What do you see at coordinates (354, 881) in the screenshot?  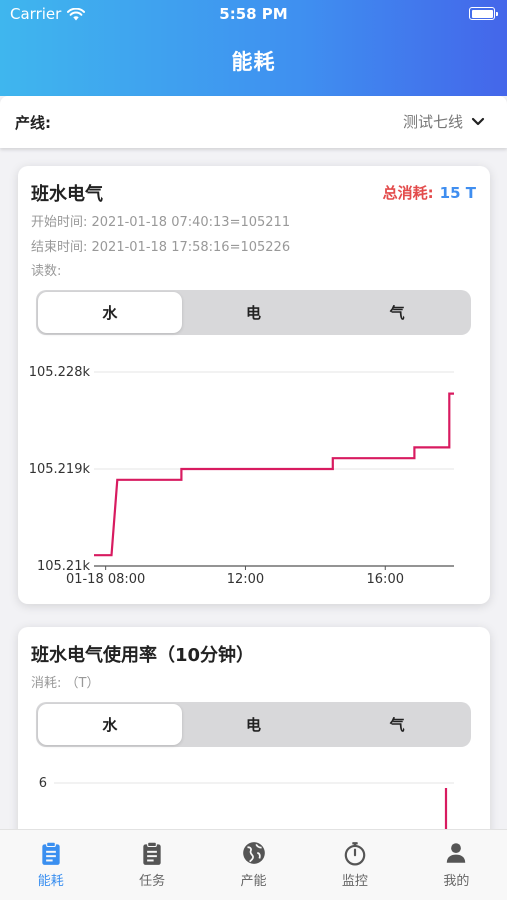 I see `tab-label-monitor: 监控` at bounding box center [354, 881].